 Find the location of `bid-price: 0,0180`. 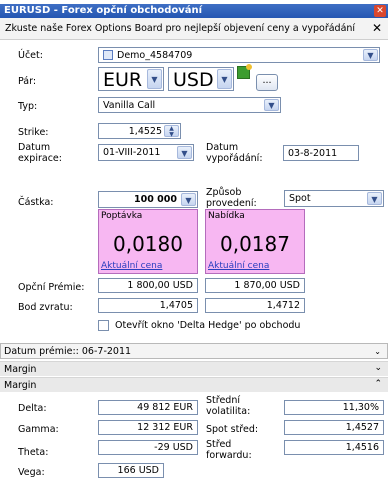

bid-price: 0,0180 is located at coordinates (148, 244).